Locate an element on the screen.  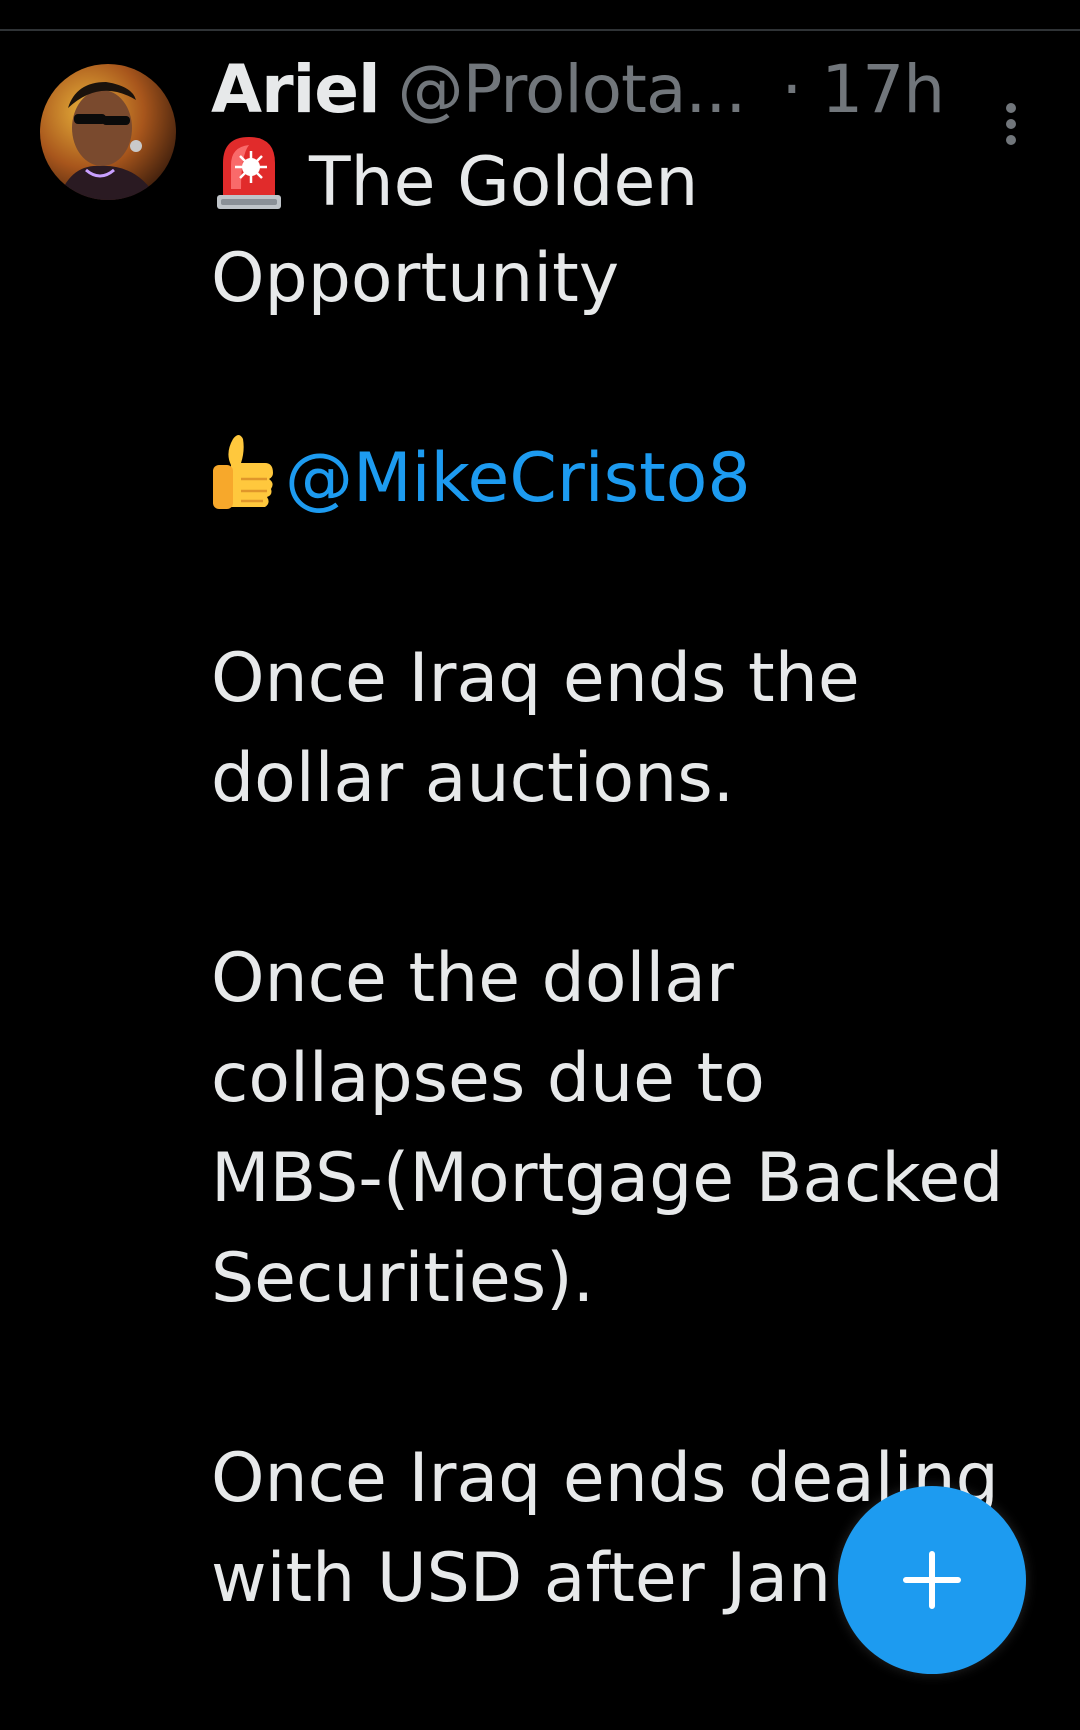
paragraph1-line2: dollar auctions. is located at coordinates (473, 778).